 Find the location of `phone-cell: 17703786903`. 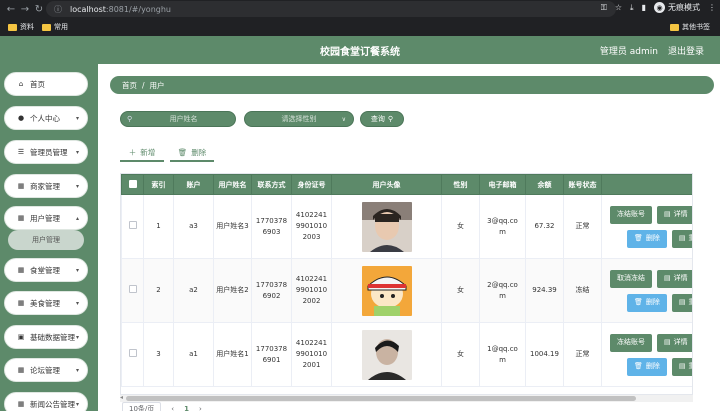

phone-cell: 17703786903 is located at coordinates (271, 226).